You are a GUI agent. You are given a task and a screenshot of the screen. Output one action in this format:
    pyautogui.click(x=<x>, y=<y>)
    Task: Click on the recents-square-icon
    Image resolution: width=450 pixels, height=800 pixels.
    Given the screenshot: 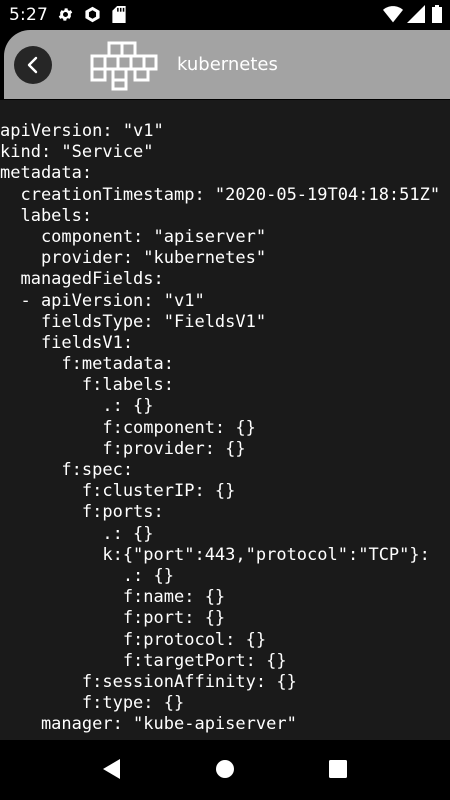 What is the action you would take?
    pyautogui.click(x=338, y=771)
    